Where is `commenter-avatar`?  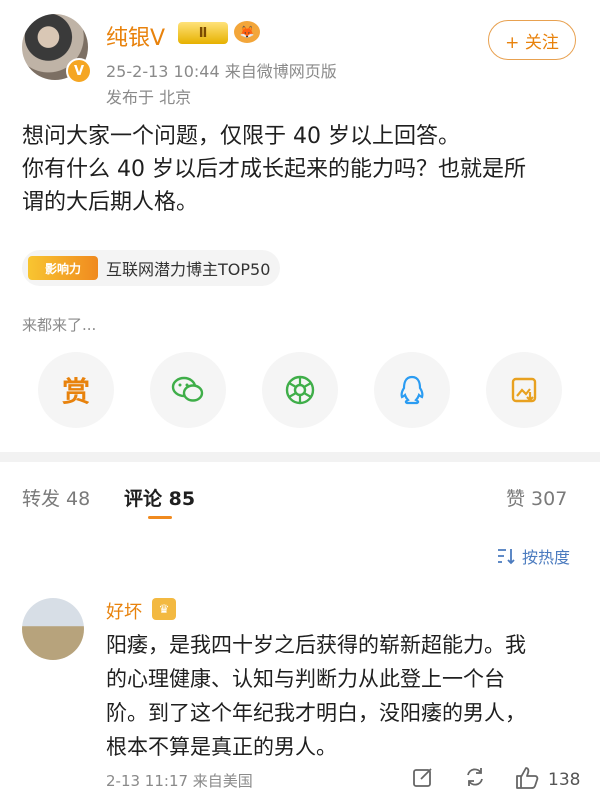
commenter-avatar is located at coordinates (53, 629).